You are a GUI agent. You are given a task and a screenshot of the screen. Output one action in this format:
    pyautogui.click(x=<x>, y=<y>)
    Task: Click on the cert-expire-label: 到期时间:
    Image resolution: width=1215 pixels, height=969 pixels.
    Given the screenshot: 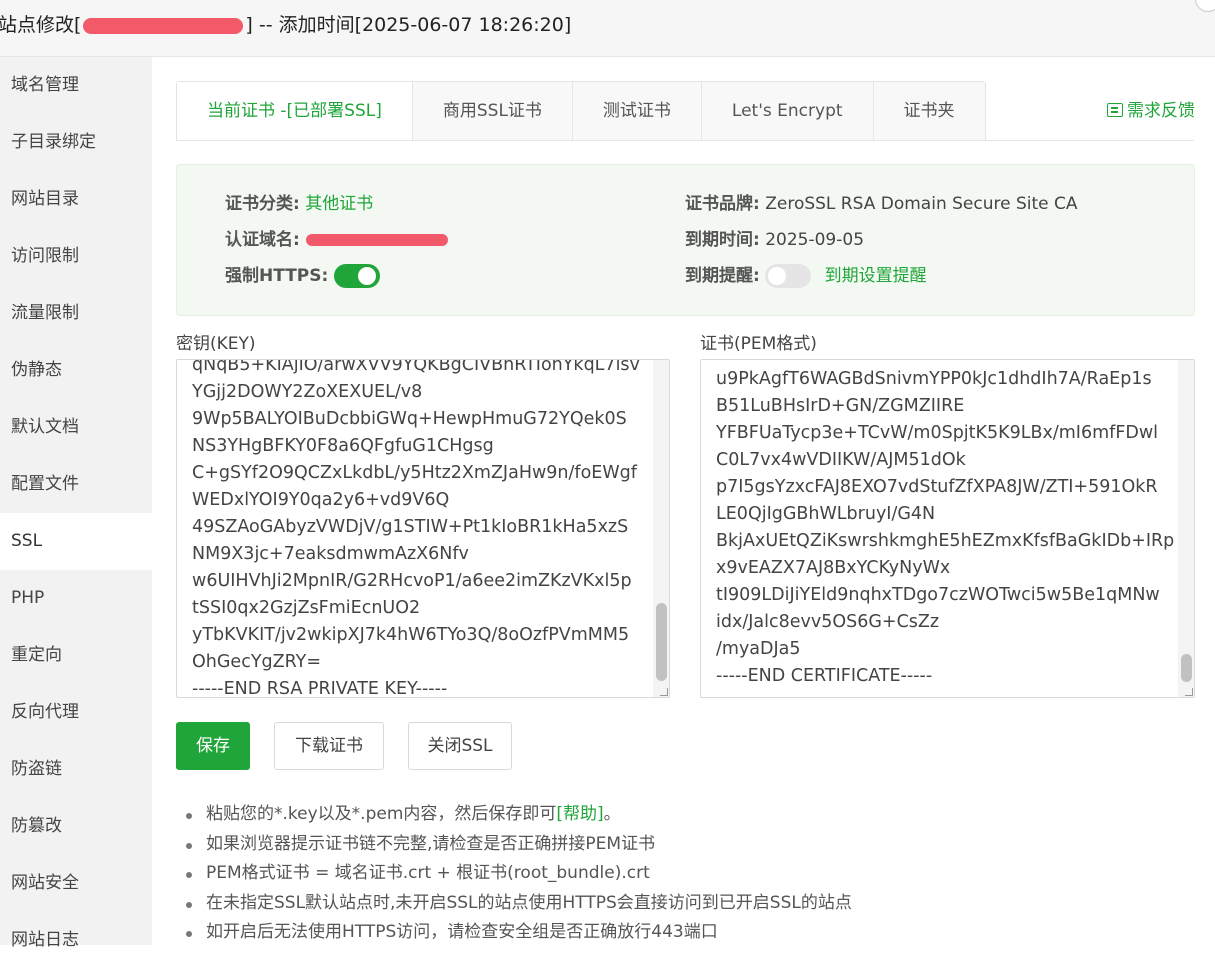 What is the action you would take?
    pyautogui.click(x=722, y=240)
    